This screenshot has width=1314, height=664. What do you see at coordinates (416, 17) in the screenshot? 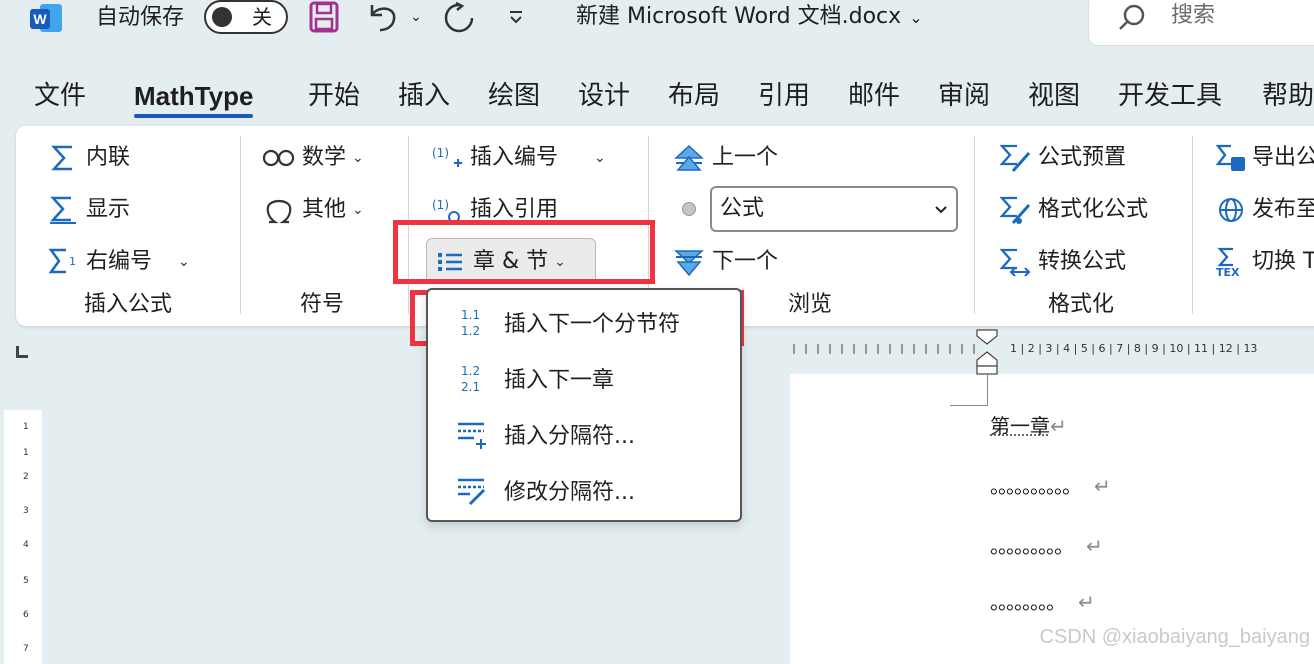
I see `undo-dropdown-chevron-icon: ⌄` at bounding box center [416, 17].